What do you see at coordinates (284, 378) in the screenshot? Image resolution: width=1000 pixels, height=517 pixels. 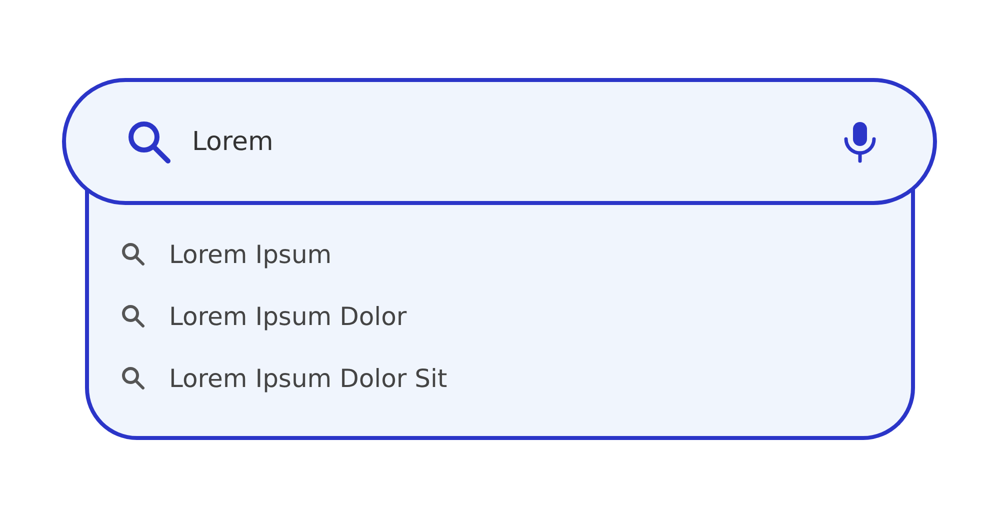 I see `suggestion-item: Lorem Ipsum Dolor Sit` at bounding box center [284, 378].